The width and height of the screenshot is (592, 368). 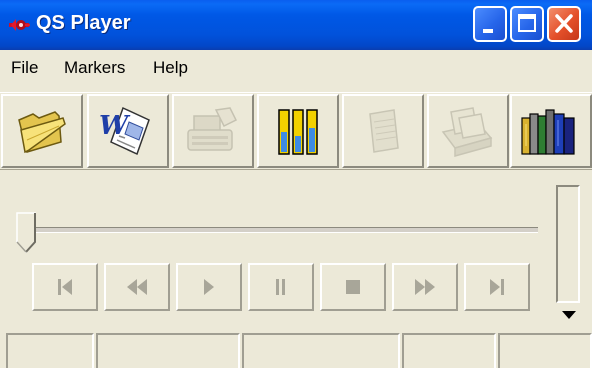 I want to click on pause-icon, so click(x=280, y=287).